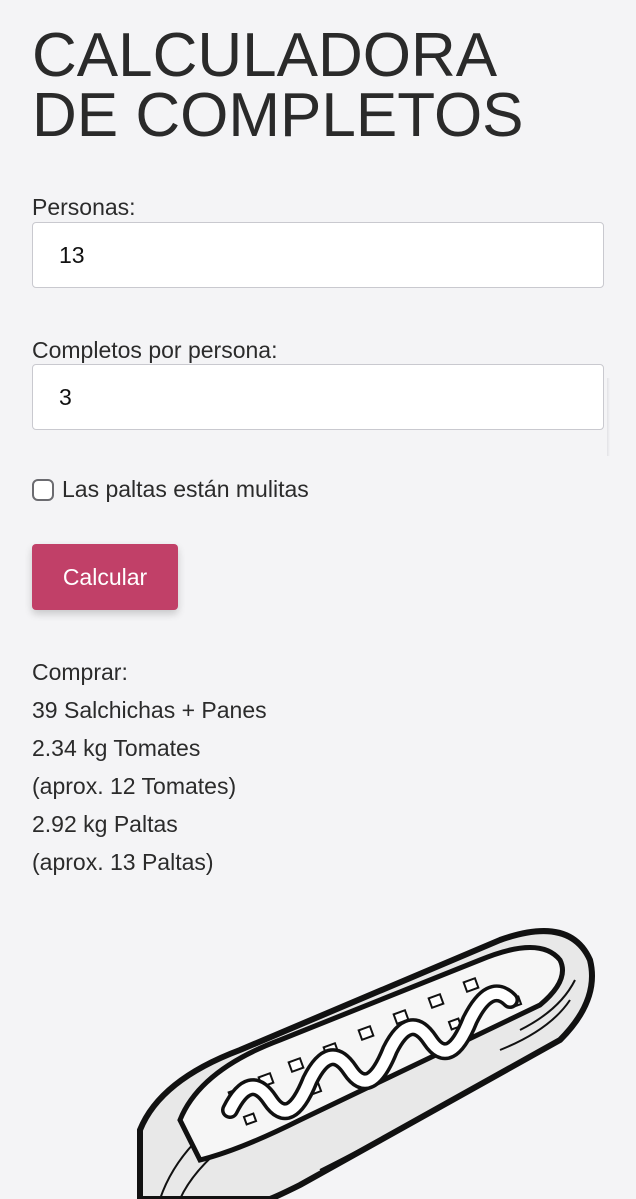 This screenshot has width=636, height=1199. What do you see at coordinates (185, 489) in the screenshot?
I see `avocado-checkbox-label: Las paltas están mulitas` at bounding box center [185, 489].